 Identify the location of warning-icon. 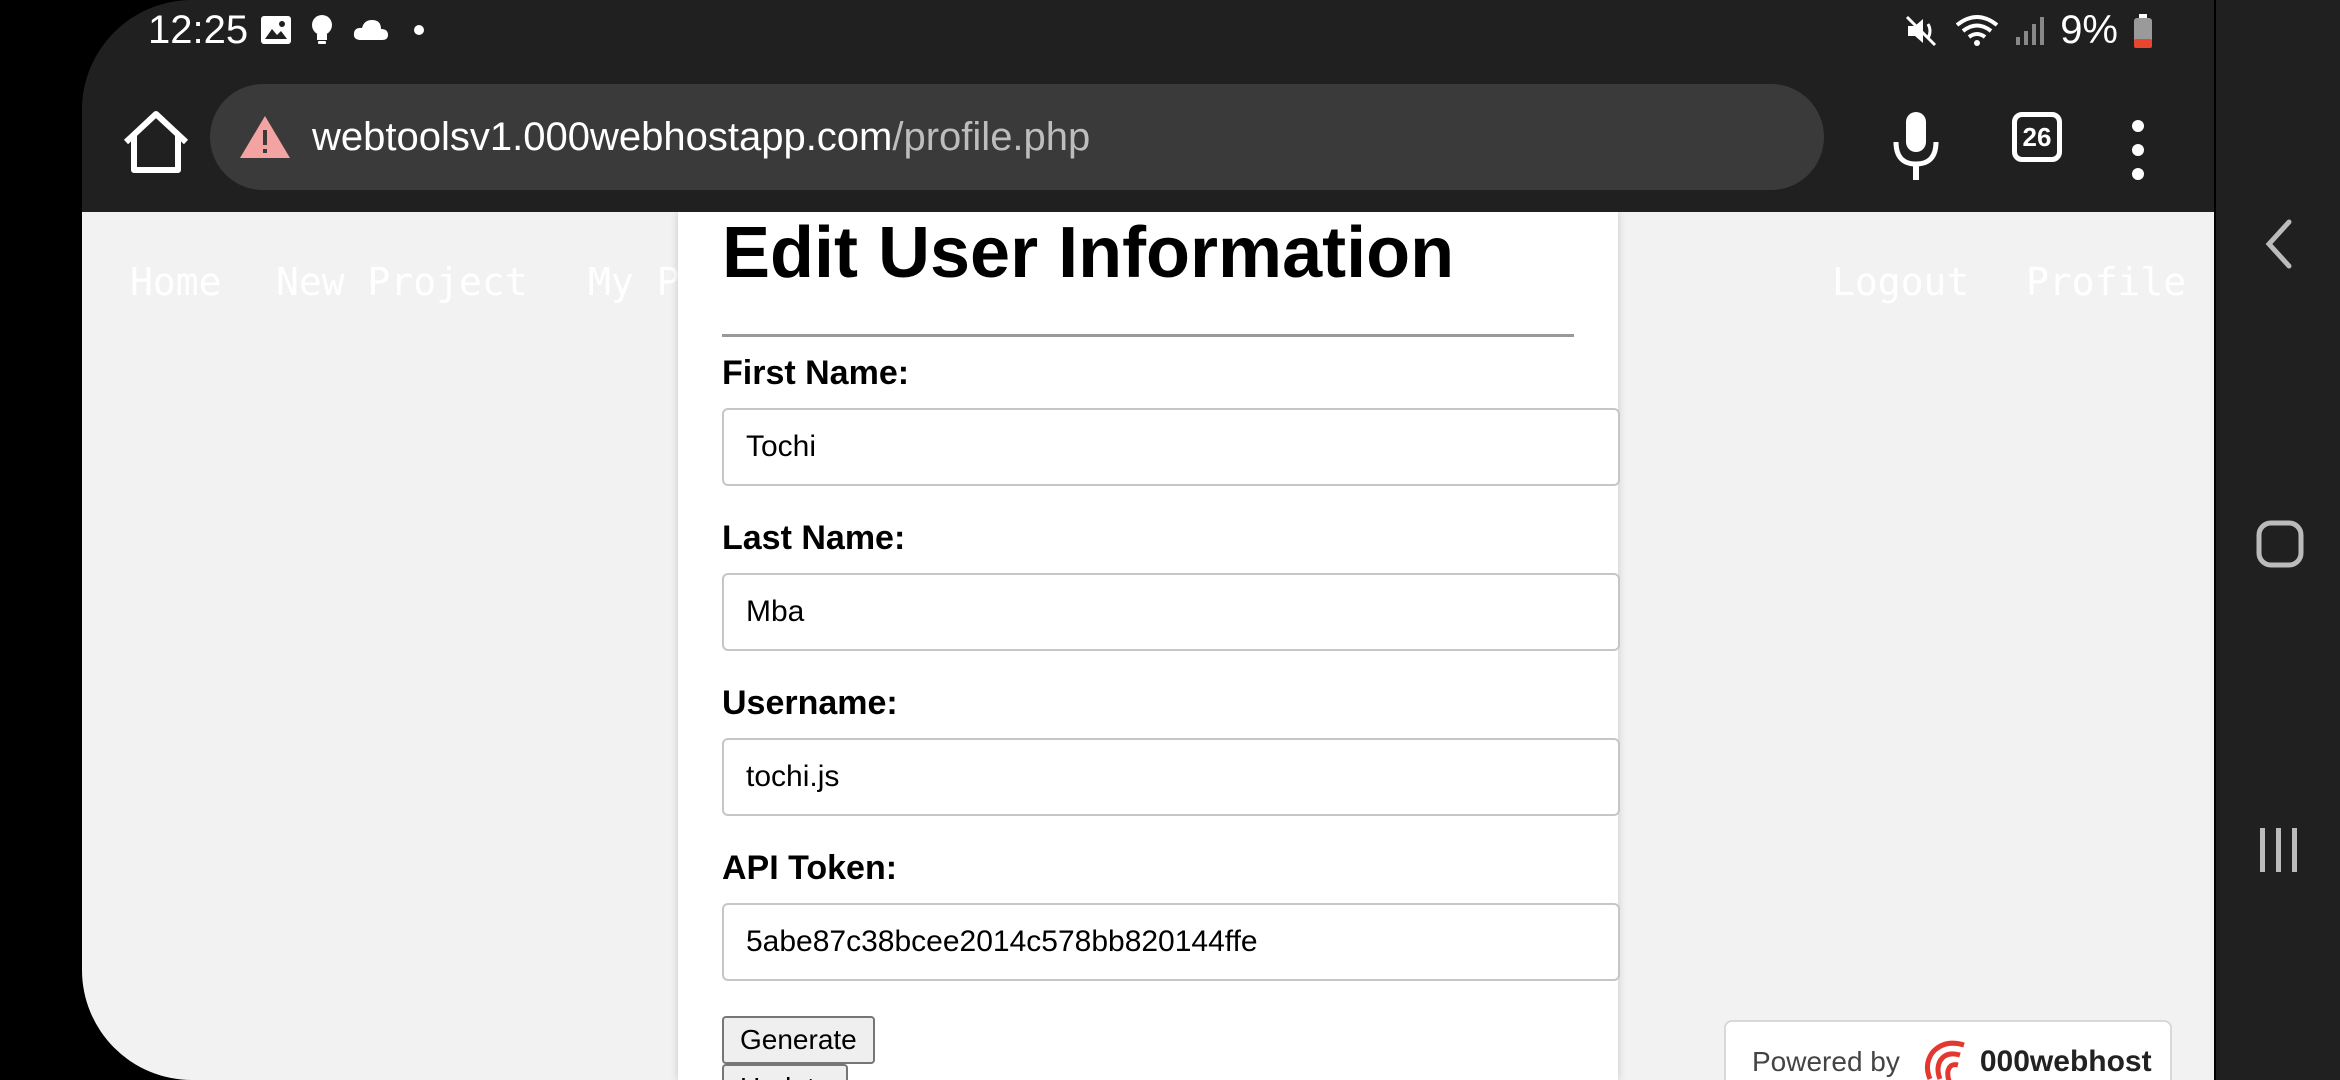
(265, 137).